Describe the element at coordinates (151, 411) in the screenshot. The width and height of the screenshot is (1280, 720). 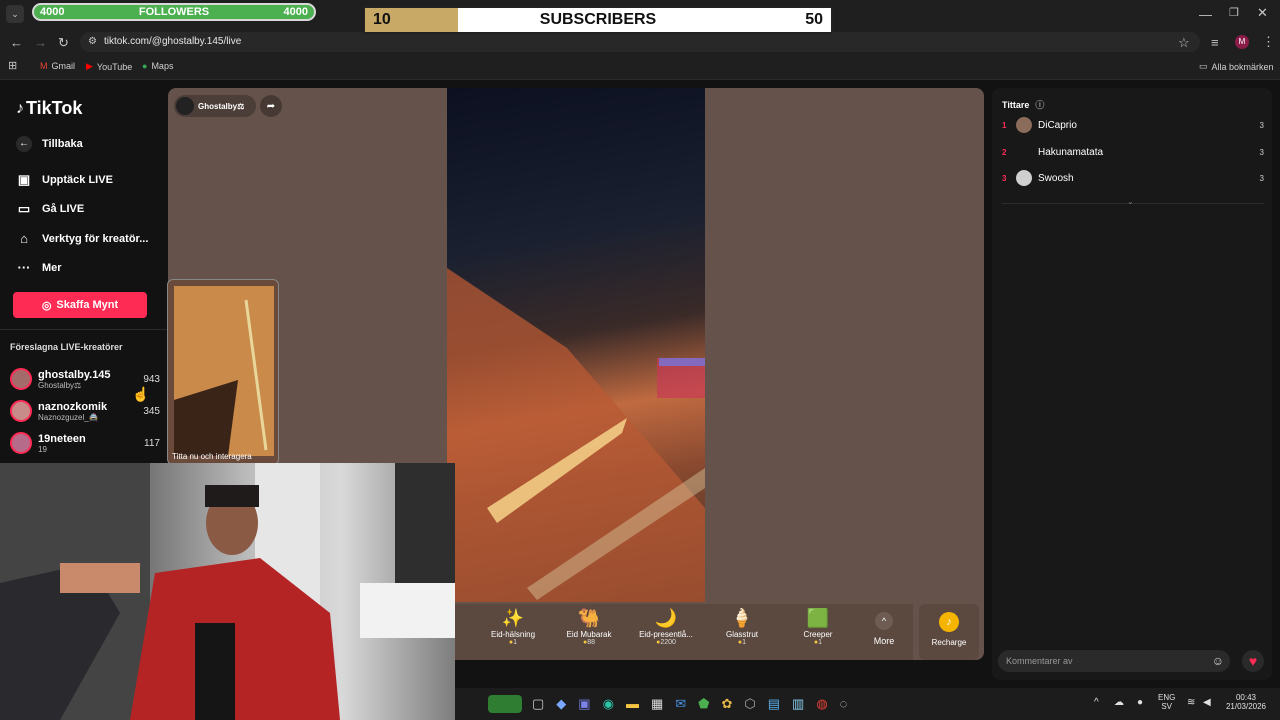
I see `viewer-count: 345` at that location.